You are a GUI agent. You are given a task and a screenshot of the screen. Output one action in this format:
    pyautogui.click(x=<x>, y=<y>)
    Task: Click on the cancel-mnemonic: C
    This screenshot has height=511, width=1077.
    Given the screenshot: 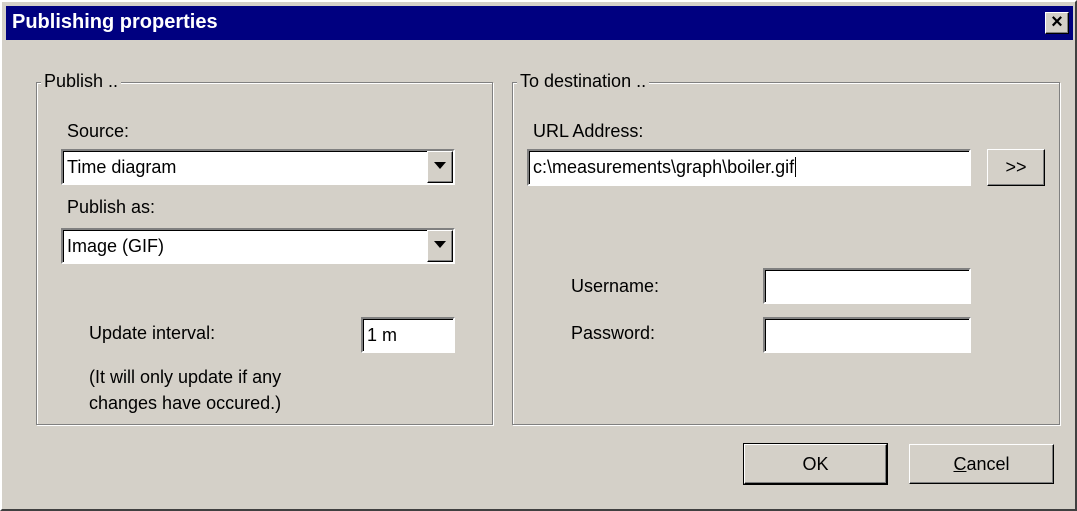 What is the action you would take?
    pyautogui.click(x=960, y=464)
    